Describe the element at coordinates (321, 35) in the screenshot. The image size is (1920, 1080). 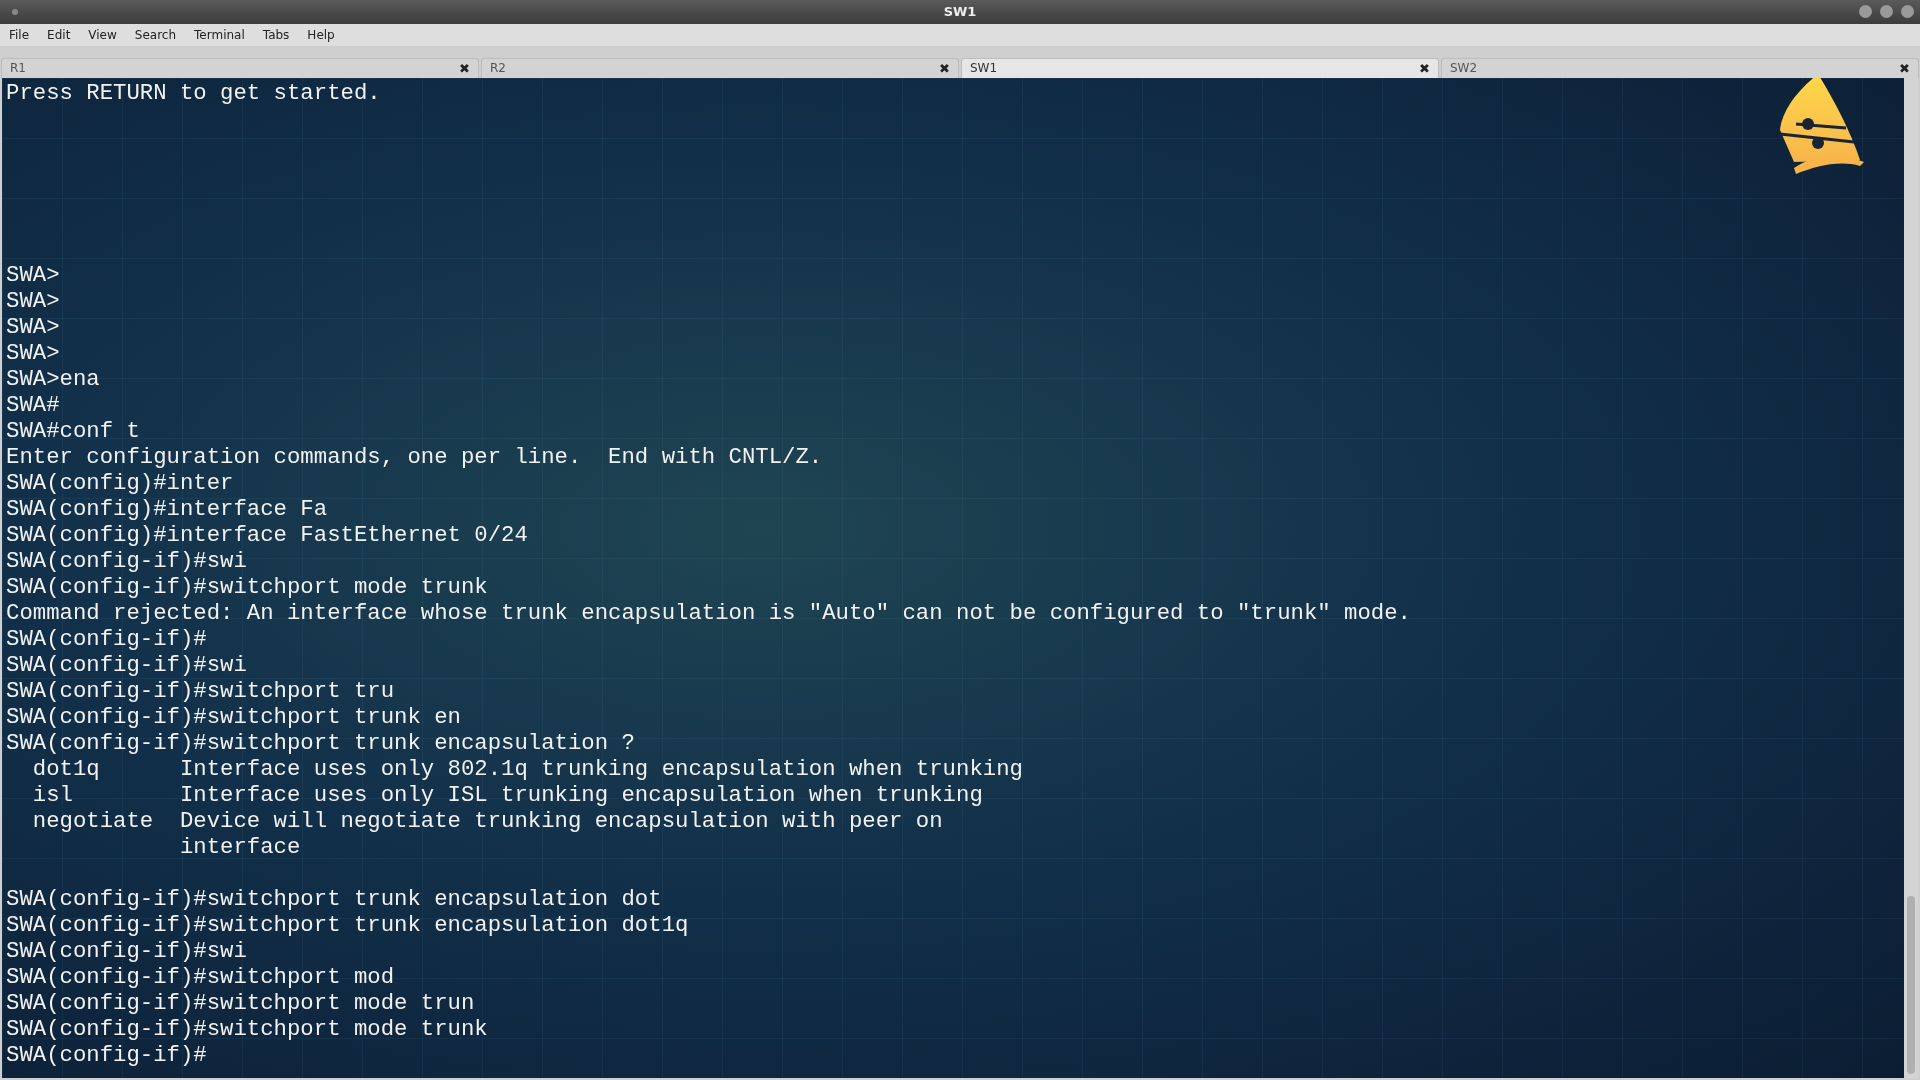
I see `menu-item: Help` at that location.